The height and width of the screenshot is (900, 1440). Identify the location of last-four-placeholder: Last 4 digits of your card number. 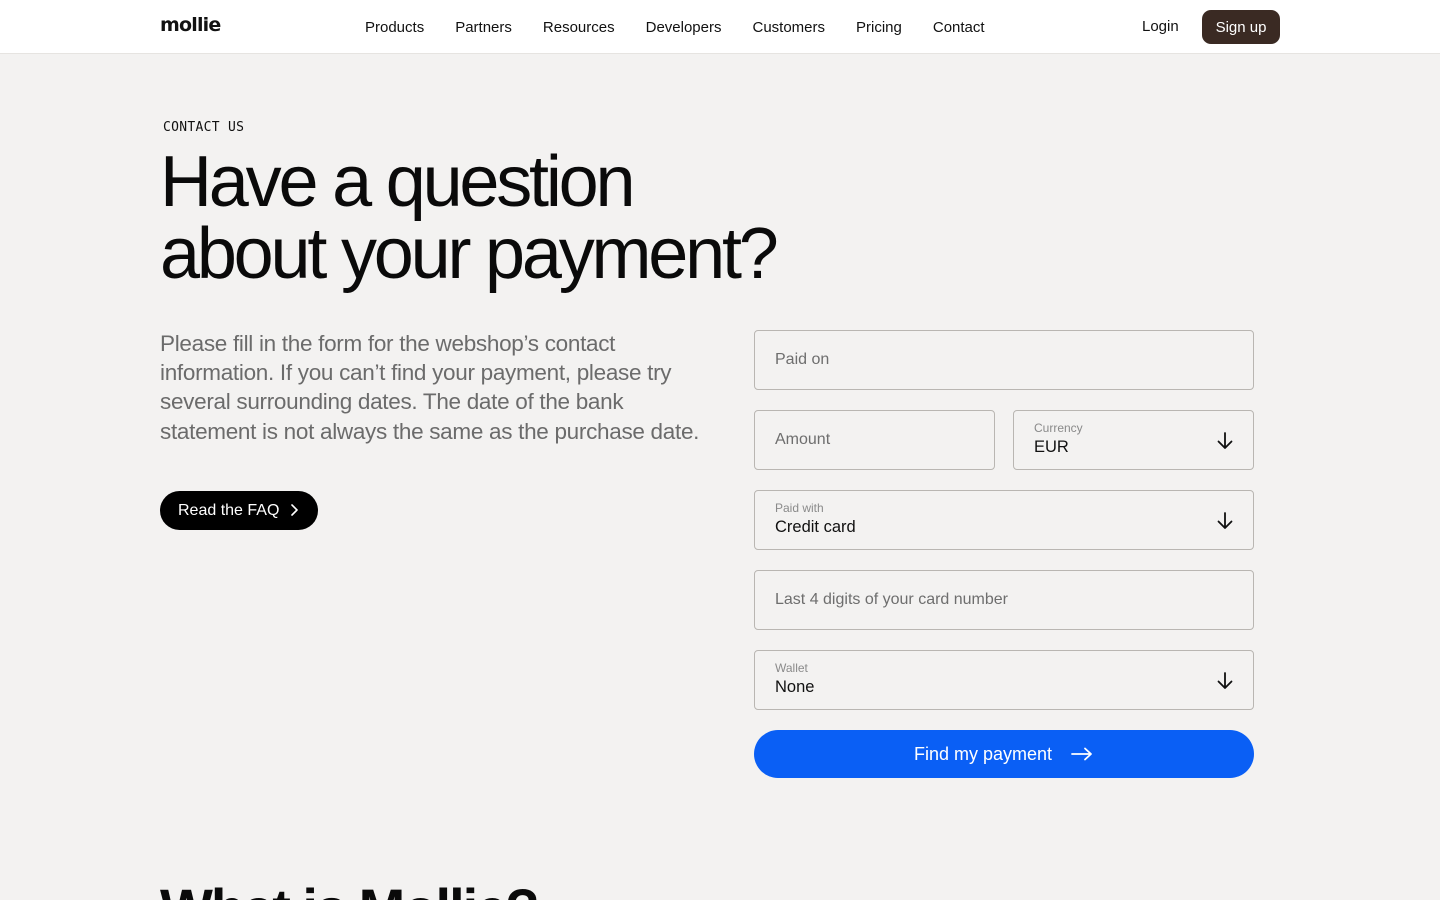
(892, 599).